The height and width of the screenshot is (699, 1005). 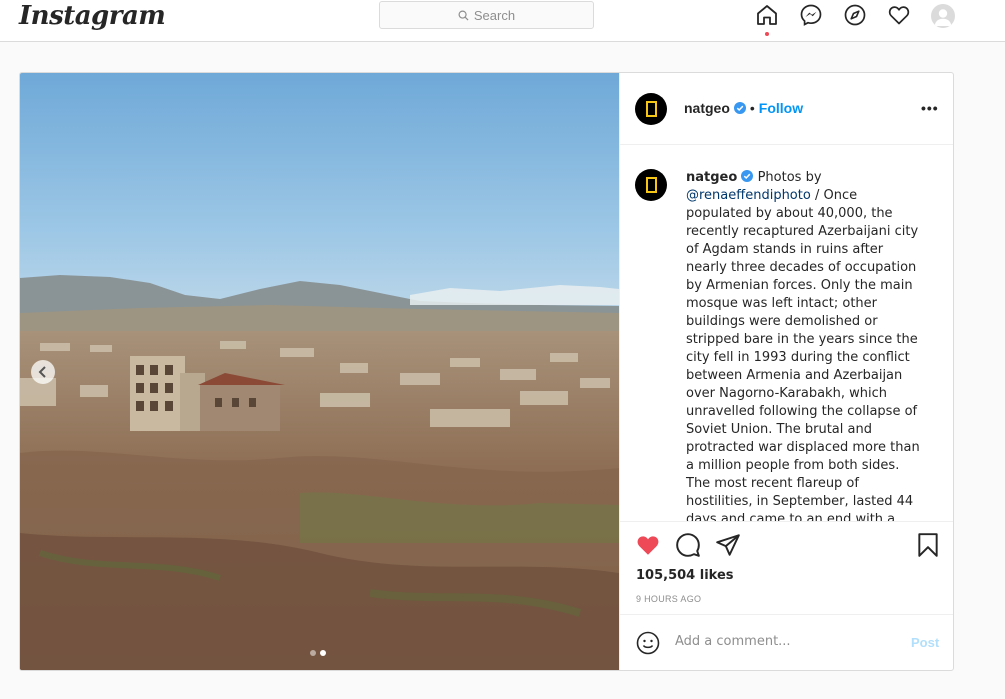 What do you see at coordinates (767, 34) in the screenshot?
I see `home-active-dot` at bounding box center [767, 34].